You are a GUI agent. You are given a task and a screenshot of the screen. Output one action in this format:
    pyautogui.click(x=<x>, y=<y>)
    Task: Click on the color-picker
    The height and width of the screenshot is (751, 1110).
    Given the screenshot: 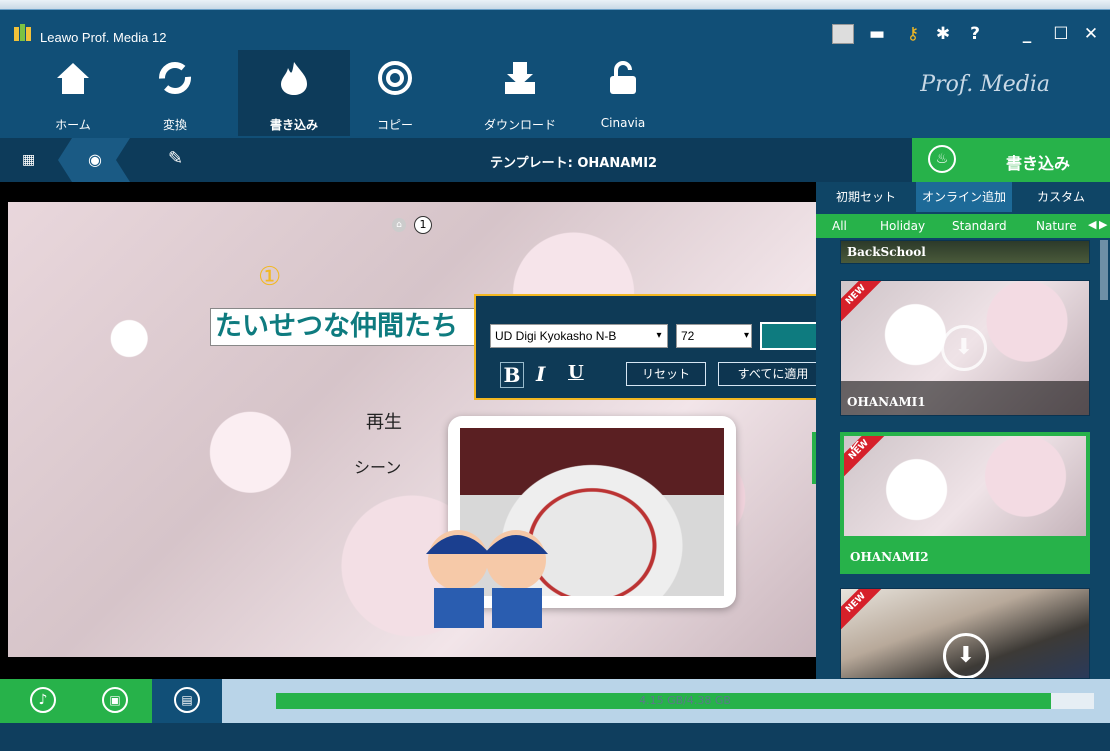 What is the action you would take?
    pyautogui.click(x=788, y=336)
    